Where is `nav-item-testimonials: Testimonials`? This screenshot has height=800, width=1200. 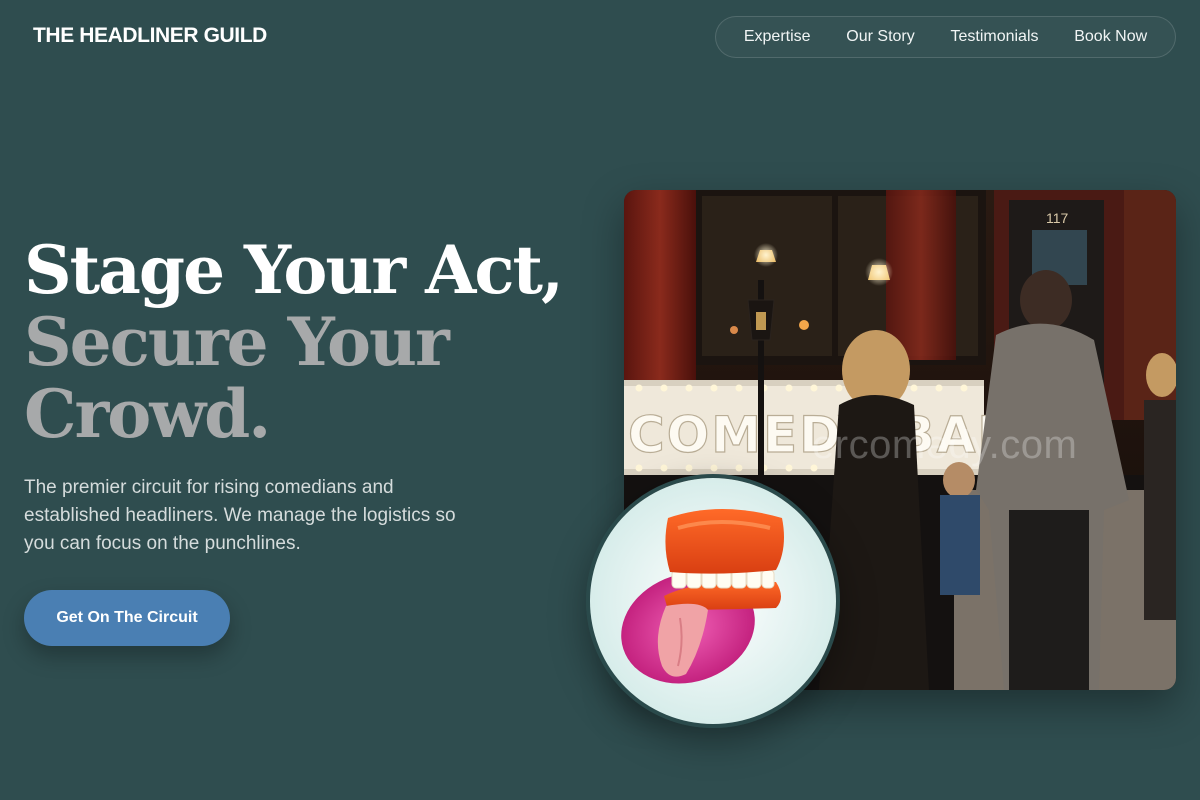 nav-item-testimonials: Testimonials is located at coordinates (994, 37).